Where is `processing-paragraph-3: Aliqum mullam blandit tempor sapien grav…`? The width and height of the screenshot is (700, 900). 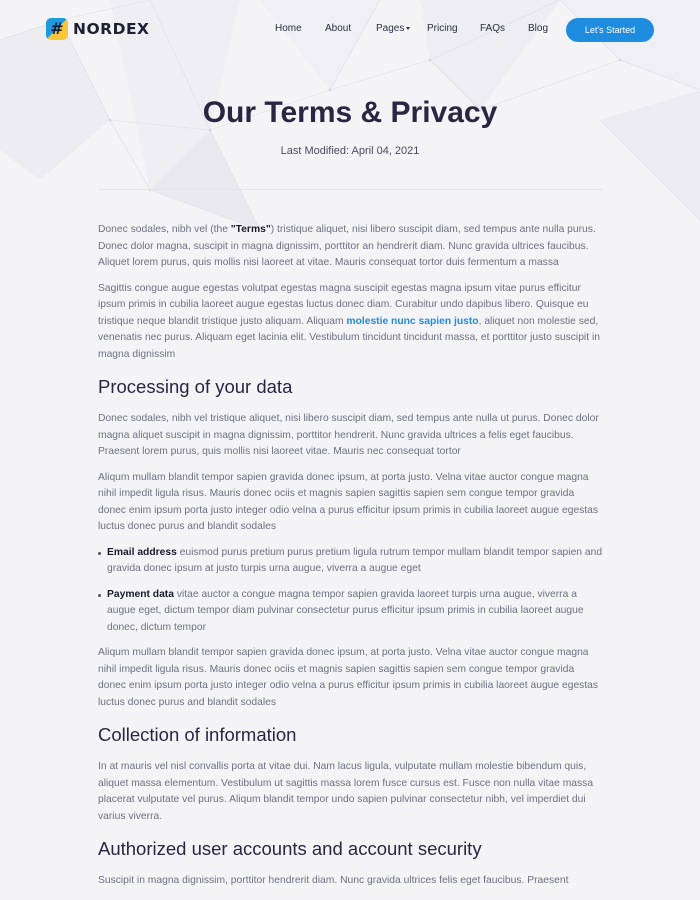
processing-paragraph-3: Aliqum mullam blandit tempor sapien grav… is located at coordinates (348, 677).